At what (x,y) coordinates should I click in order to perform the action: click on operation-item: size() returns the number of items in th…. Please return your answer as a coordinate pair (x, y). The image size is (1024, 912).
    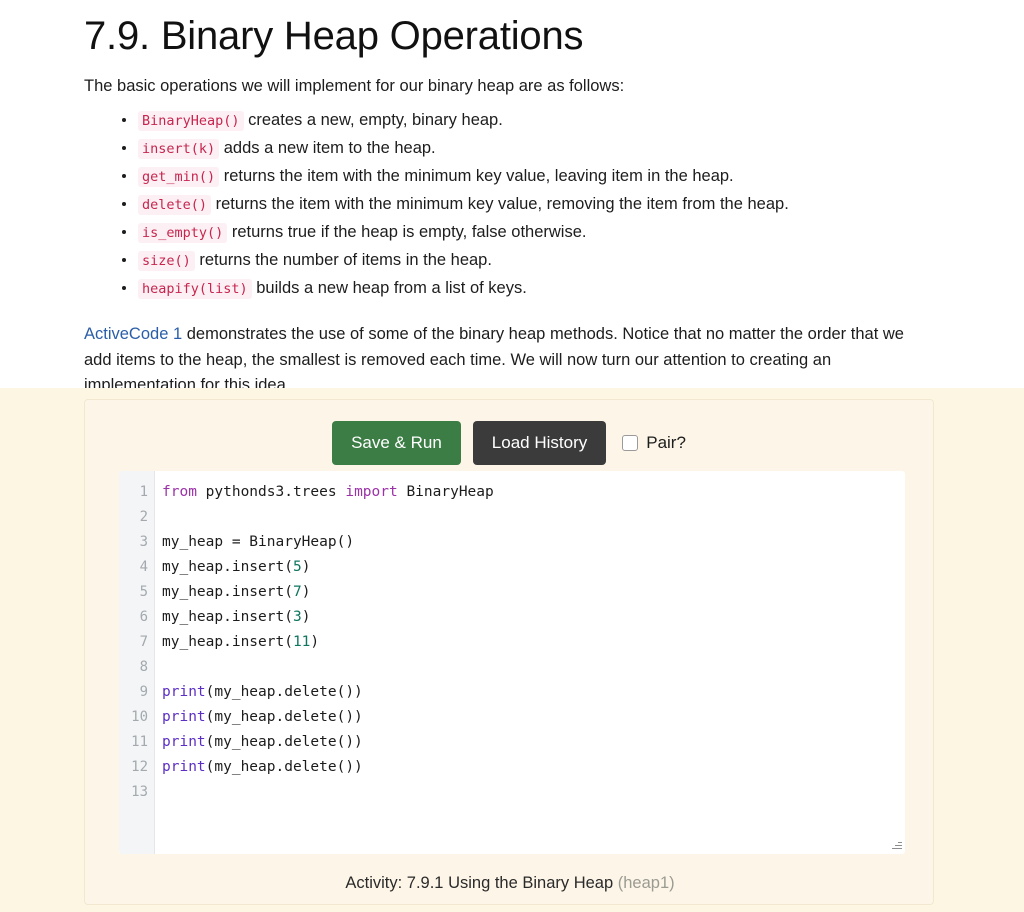
    Looking at the image, I should click on (573, 261).